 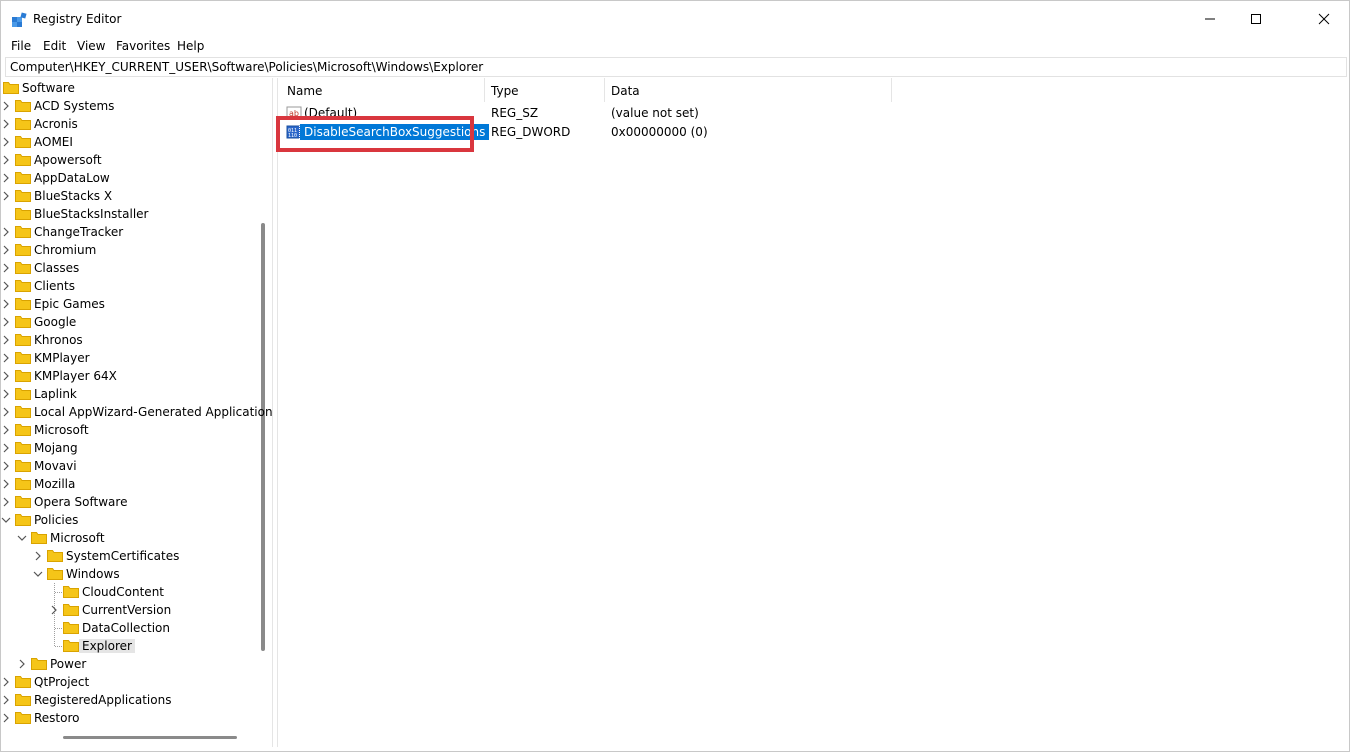 What do you see at coordinates (54, 484) in the screenshot?
I see `tree-item-label: Mozilla` at bounding box center [54, 484].